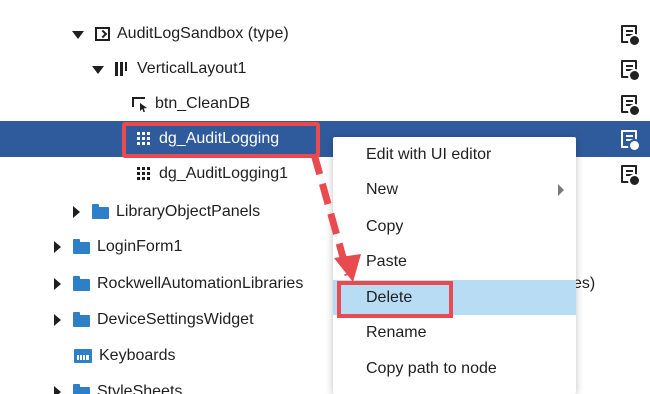  I want to click on tree-row-content: StyleSheets, so click(118, 384).